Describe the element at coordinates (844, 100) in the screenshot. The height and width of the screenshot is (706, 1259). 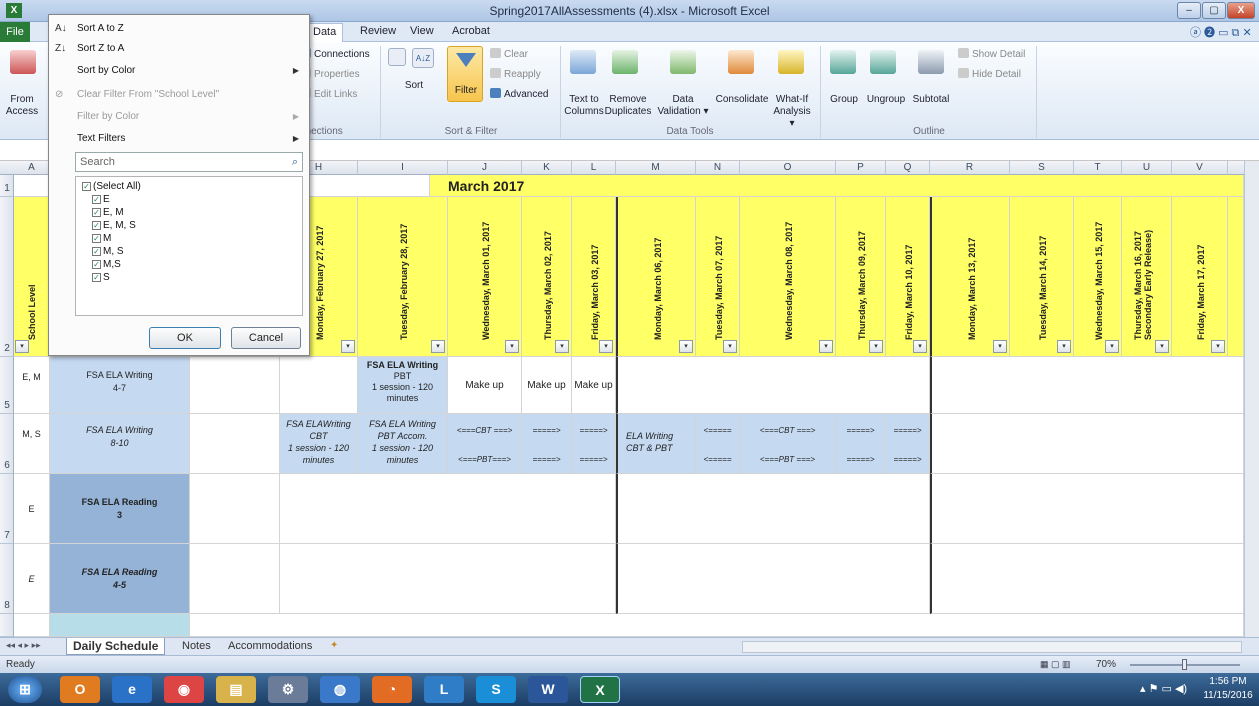
I see `group-button: Group` at that location.